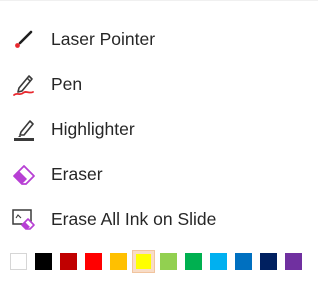  Describe the element at coordinates (77, 174) in the screenshot. I see `menu-item-label: Eraser` at that location.